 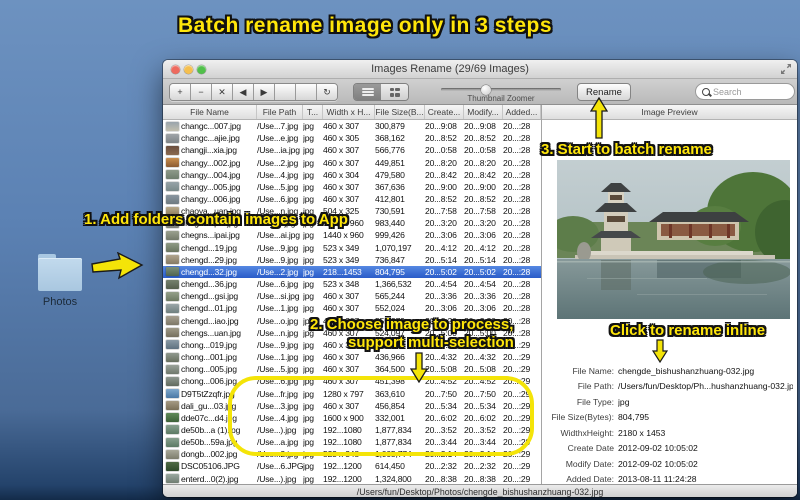 I want to click on cell-create-date: 20...3:06, so click(x=441, y=235).